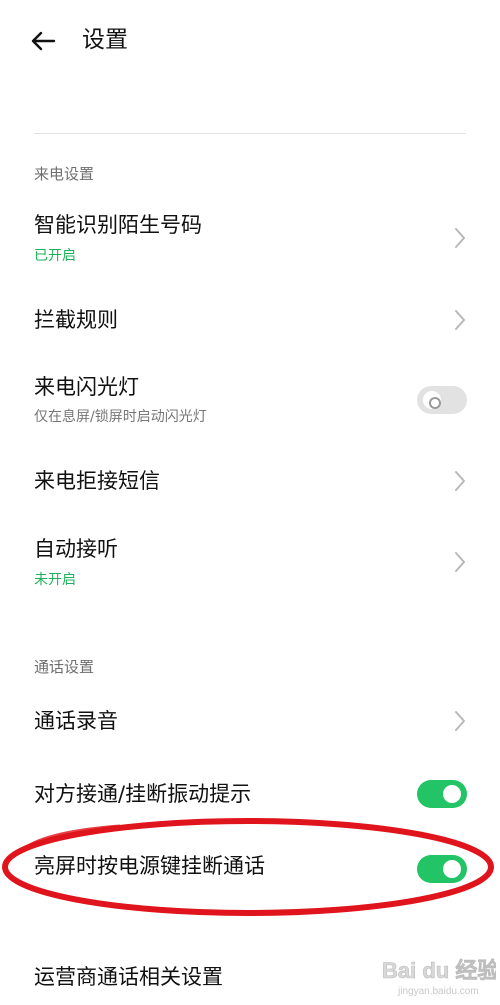 The width and height of the screenshot is (500, 1005). What do you see at coordinates (438, 991) in the screenshot?
I see `watermark-url: jingyan.baidu.com` at bounding box center [438, 991].